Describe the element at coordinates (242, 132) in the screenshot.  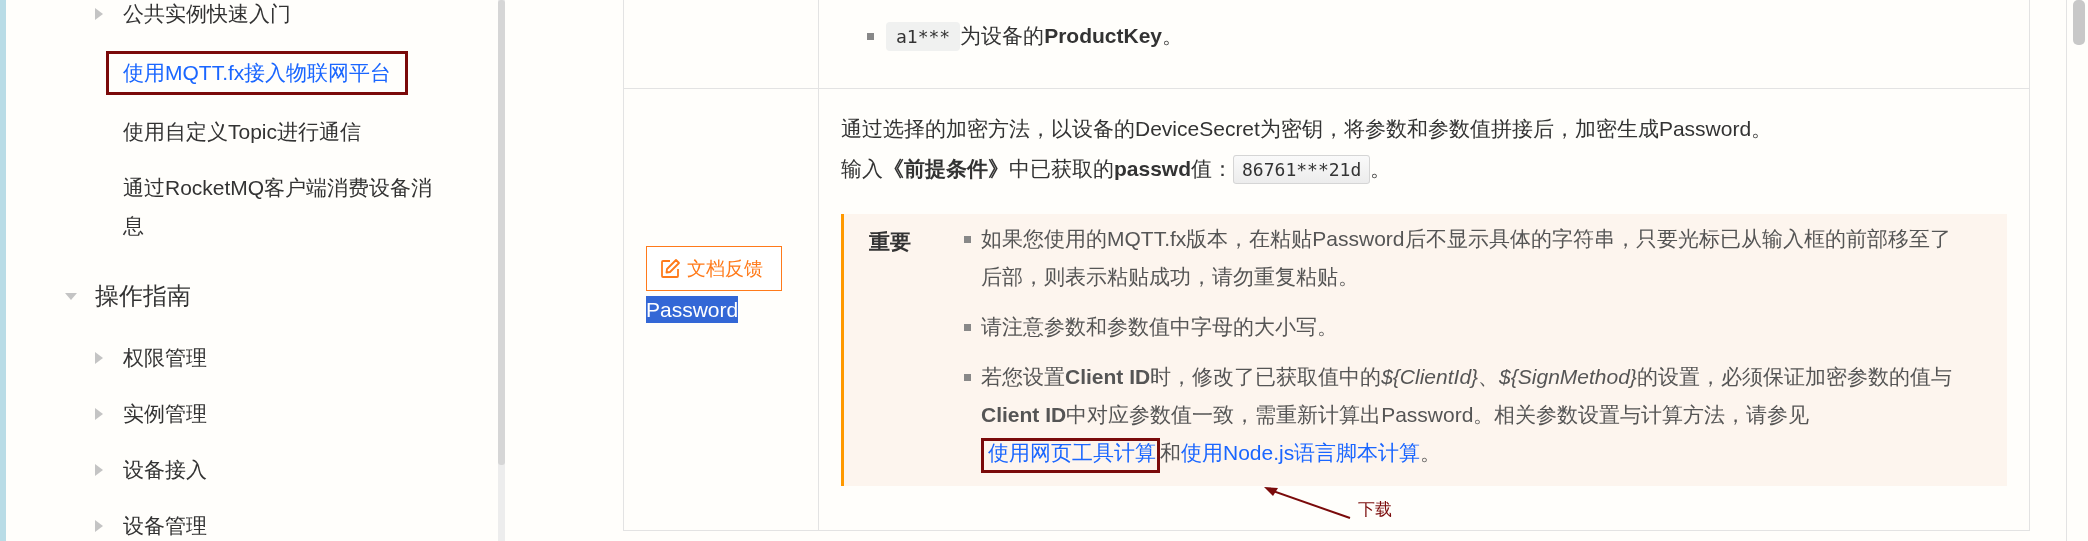
I see `sidebar-item: 使用自定义Topic进行通信` at that location.